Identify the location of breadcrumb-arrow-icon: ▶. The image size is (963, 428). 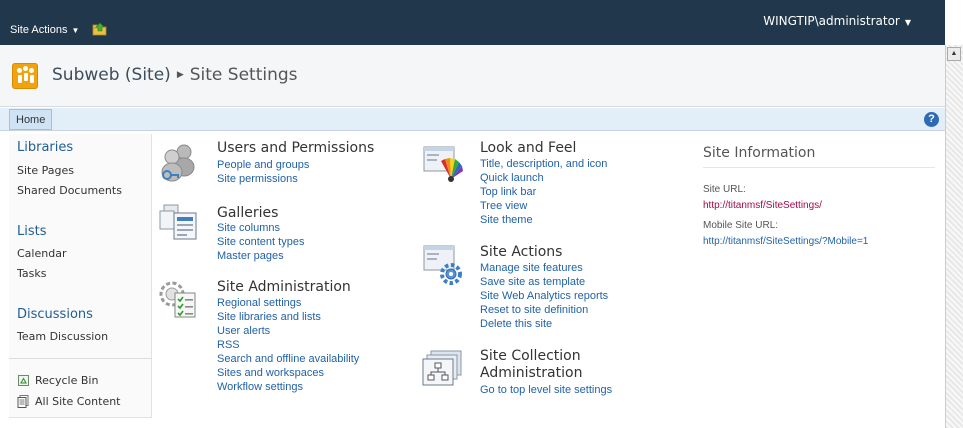
(180, 75).